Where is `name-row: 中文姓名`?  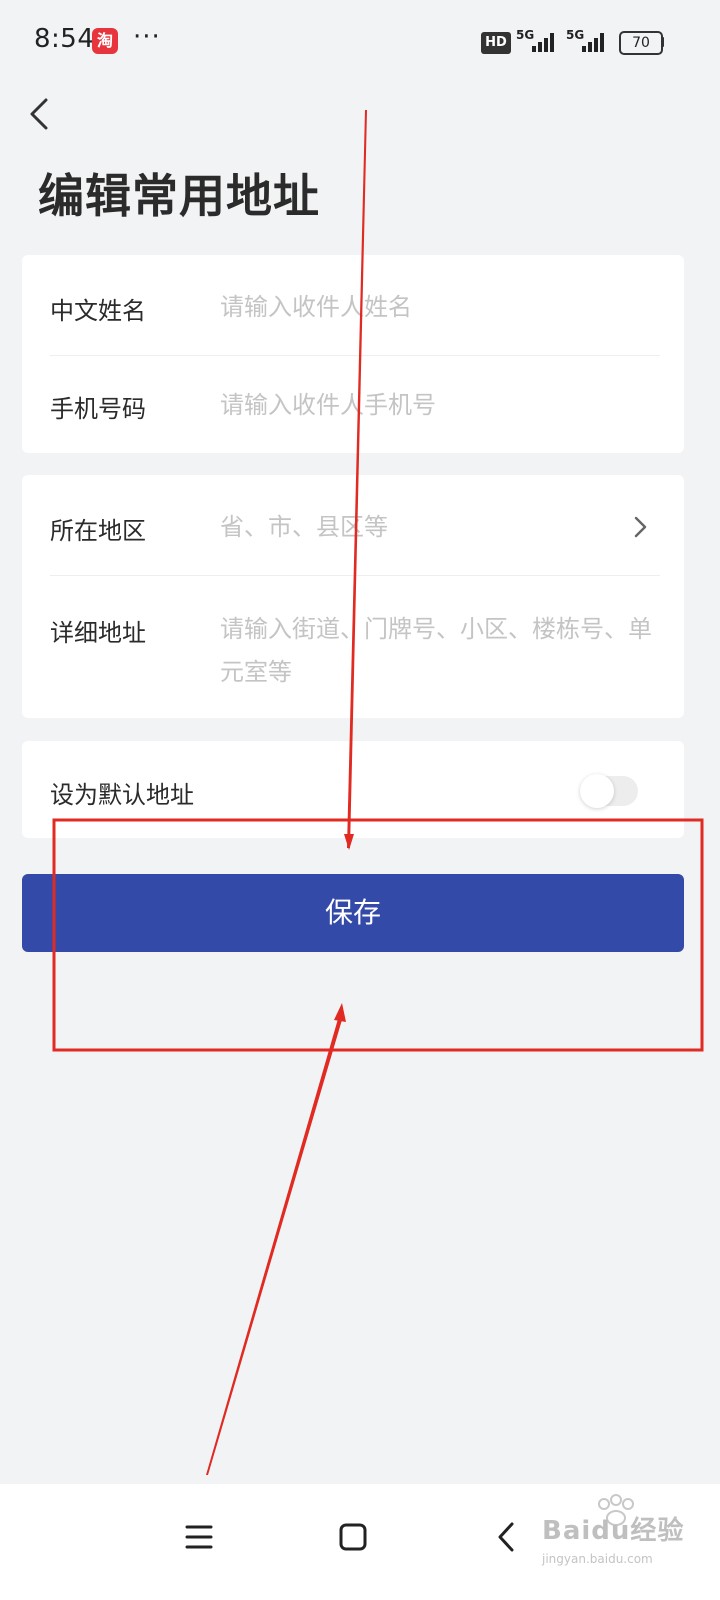 name-row: 中文姓名 is located at coordinates (353, 305).